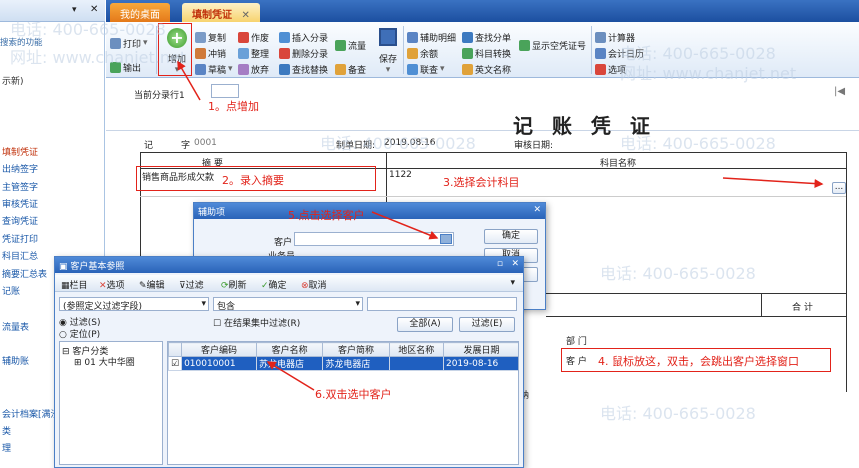 Image resolution: width=859 pixels, height=468 pixels. Describe the element at coordinates (326, 215) in the screenshot. I see `annotation-5: 5.点击选择客户` at that location.